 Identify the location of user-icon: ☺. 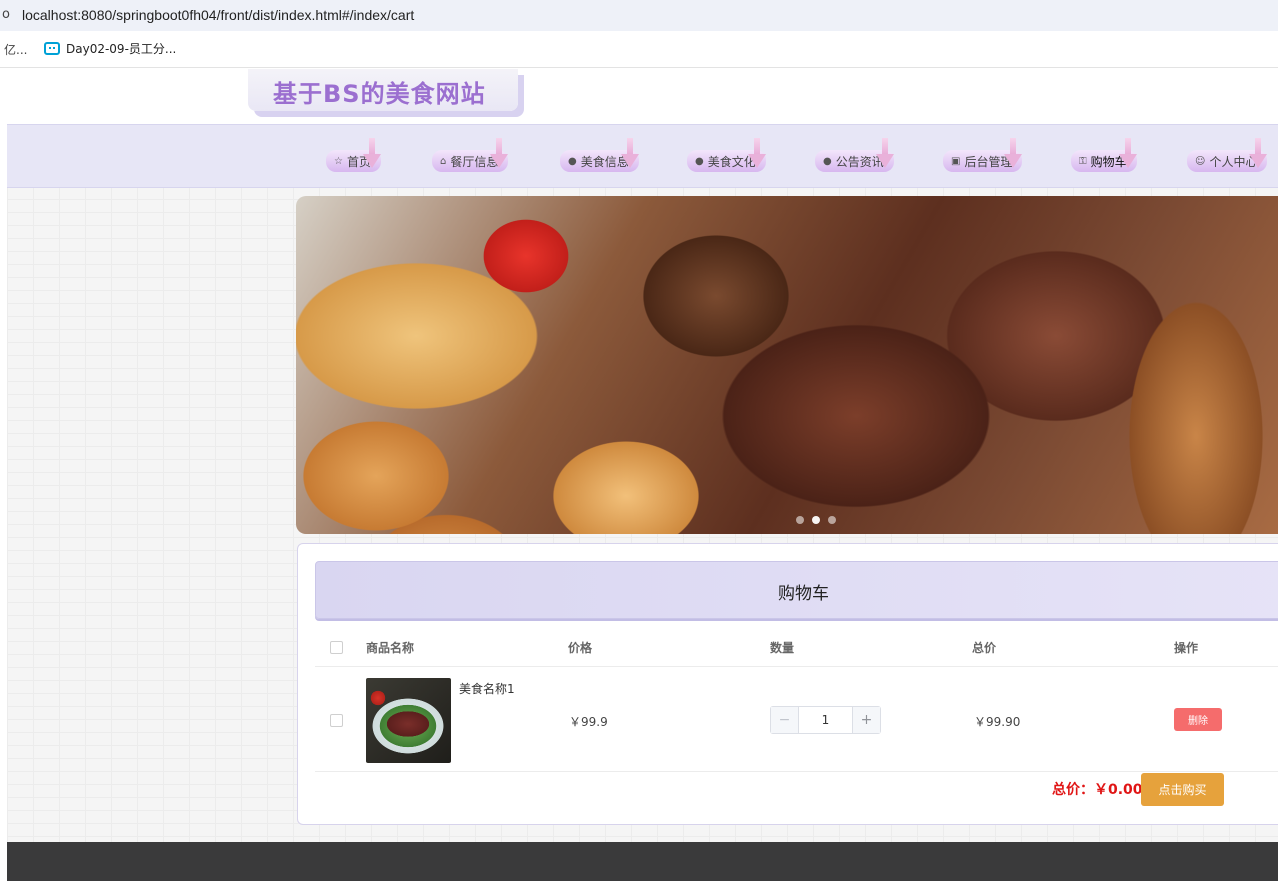
(1200, 161).